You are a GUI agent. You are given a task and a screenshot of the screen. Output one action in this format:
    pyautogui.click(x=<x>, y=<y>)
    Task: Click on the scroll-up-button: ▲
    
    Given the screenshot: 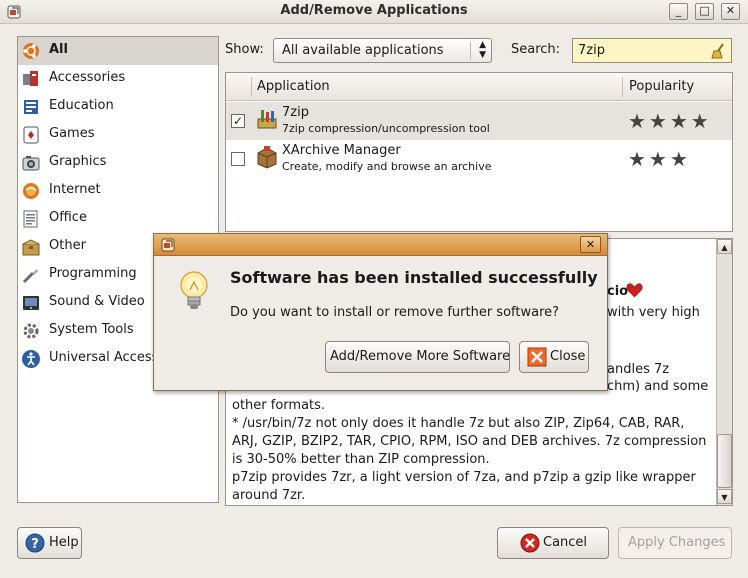 What is the action you would take?
    pyautogui.click(x=724, y=246)
    